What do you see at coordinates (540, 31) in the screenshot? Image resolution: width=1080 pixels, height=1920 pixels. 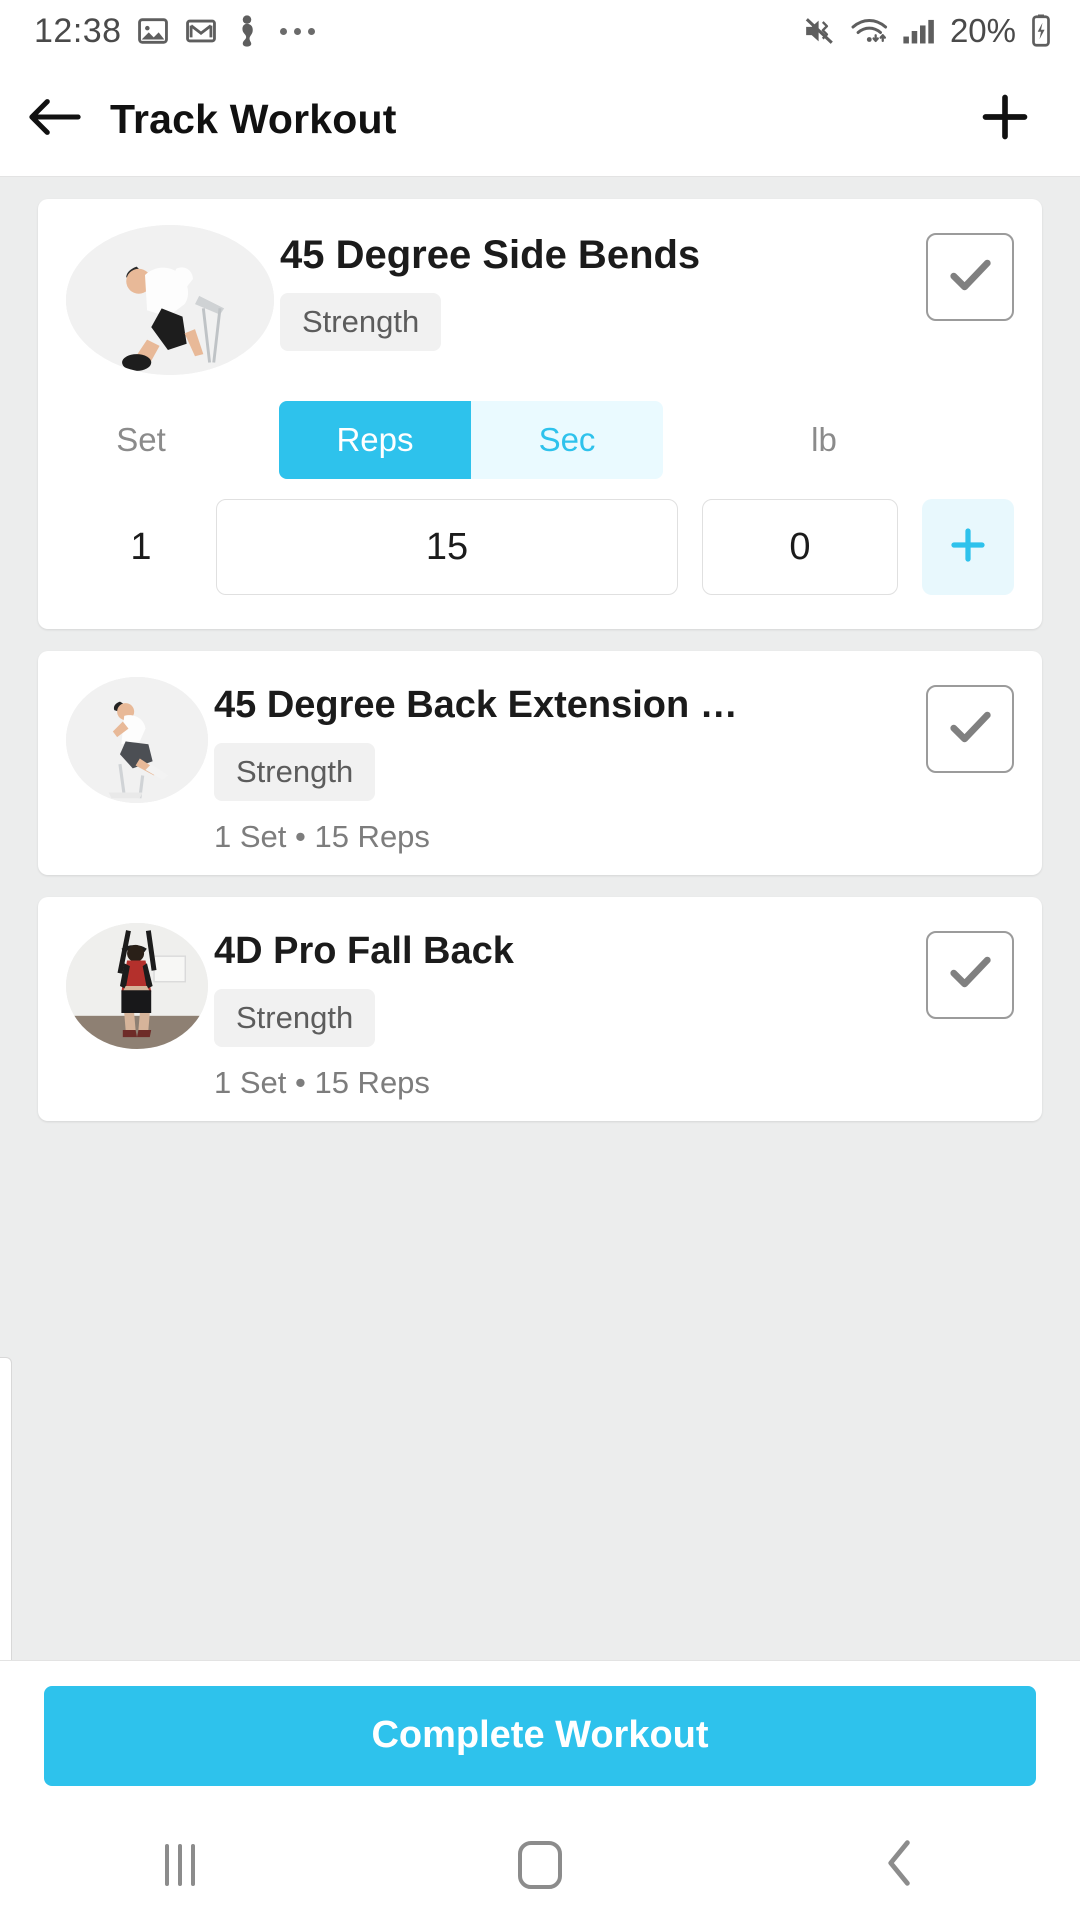 I see `status-bar: 12:38 20%` at bounding box center [540, 31].